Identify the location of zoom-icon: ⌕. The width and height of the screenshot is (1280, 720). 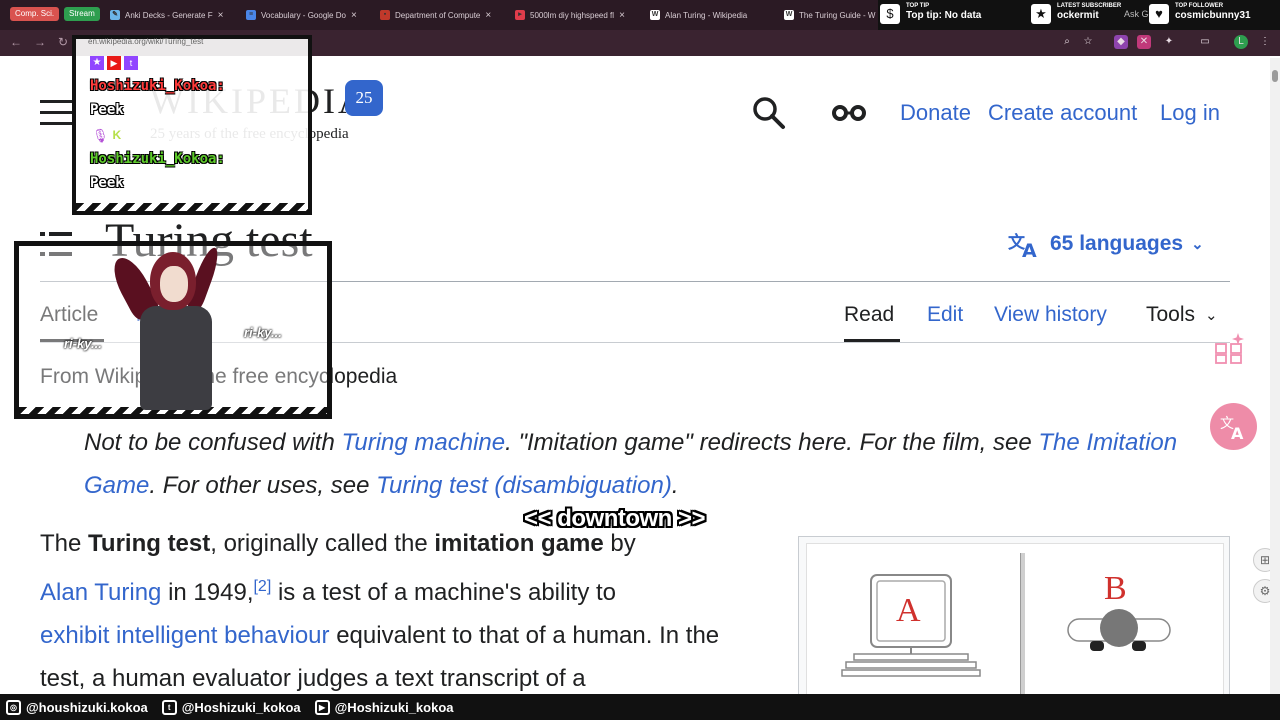
(1067, 42).